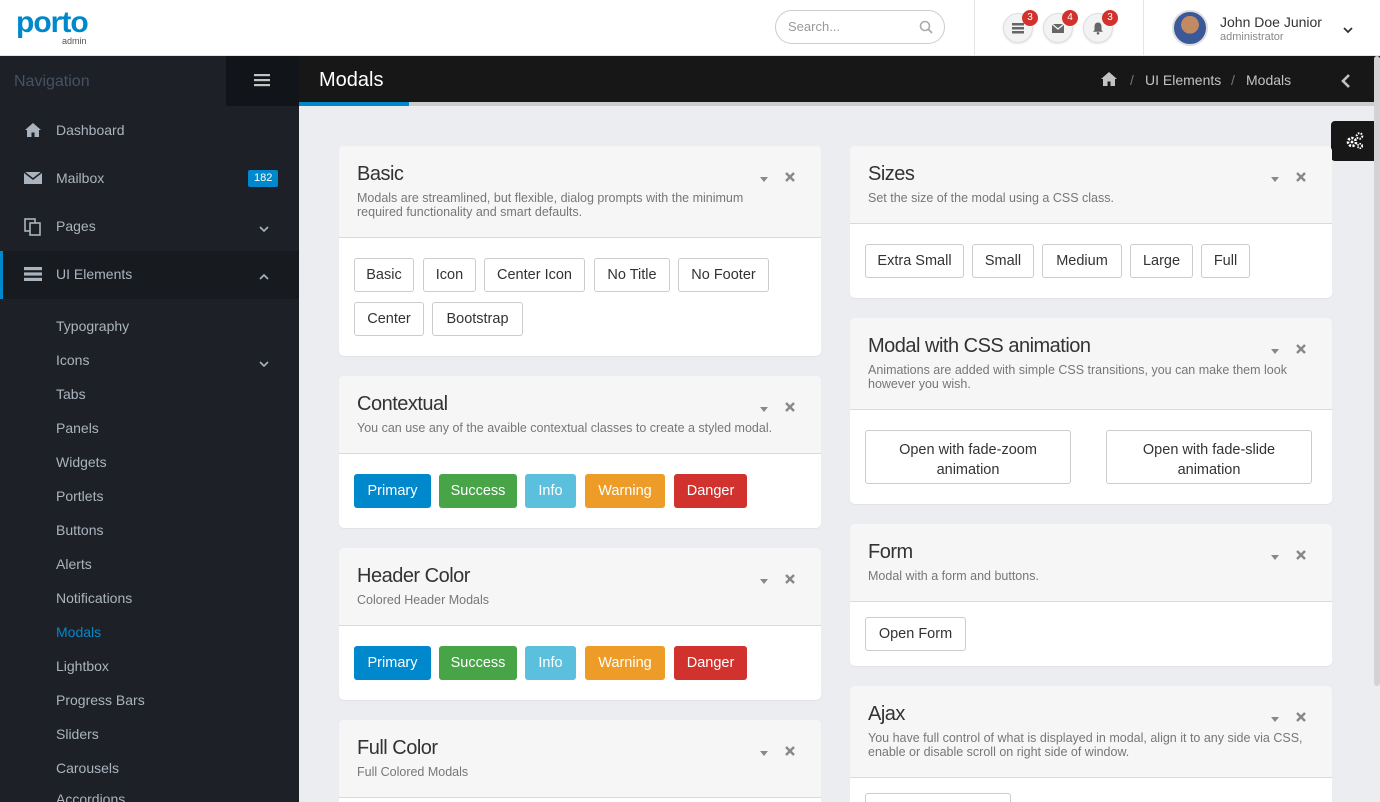 Image resolution: width=1380 pixels, height=802 pixels. I want to click on submenu-item-widgets: Widgets, so click(81, 462).